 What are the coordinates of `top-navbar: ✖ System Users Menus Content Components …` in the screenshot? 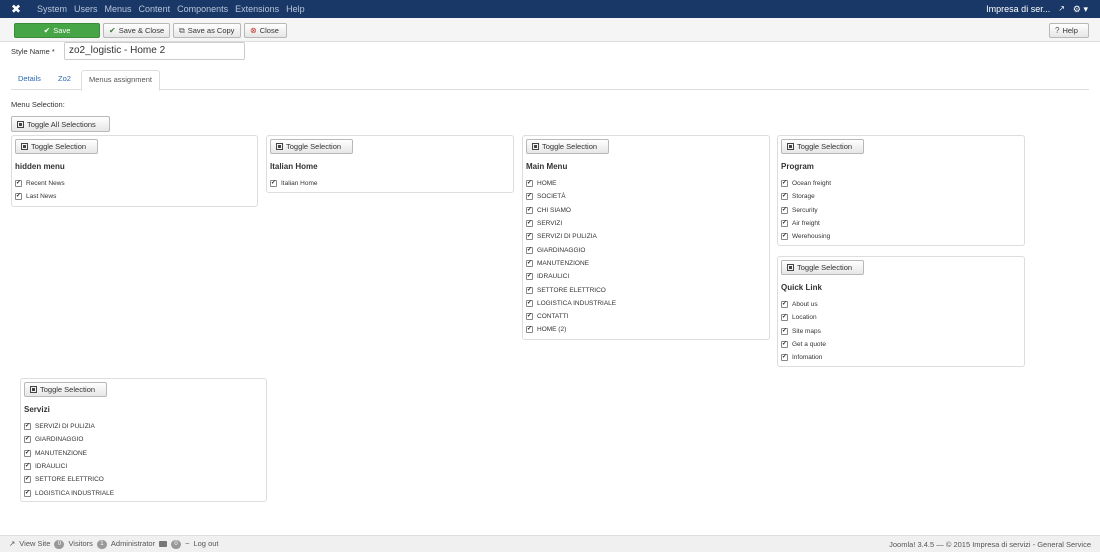 It's located at (550, 9).